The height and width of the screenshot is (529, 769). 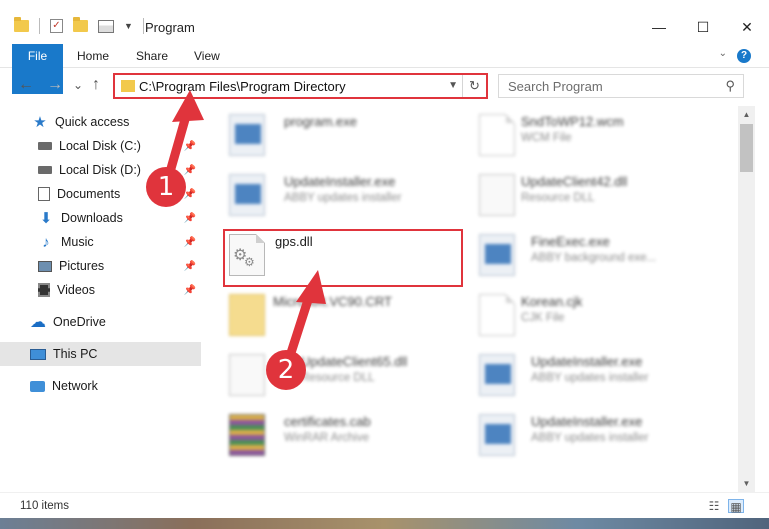 What do you see at coordinates (106, 26) in the screenshot?
I see `properties-icon` at bounding box center [106, 26].